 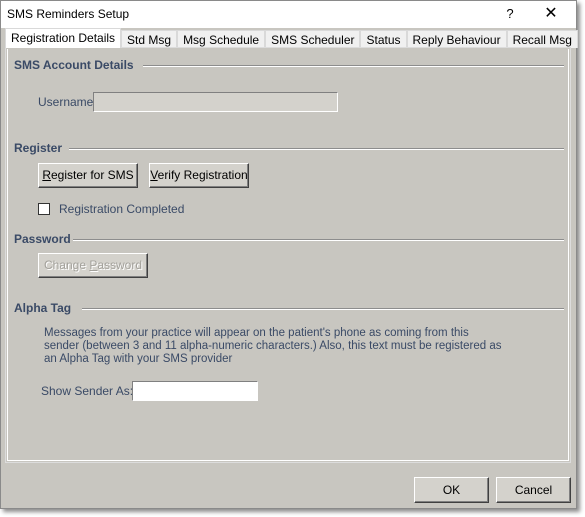 I want to click on window-title: SMS Reminders Setup, so click(x=68, y=14).